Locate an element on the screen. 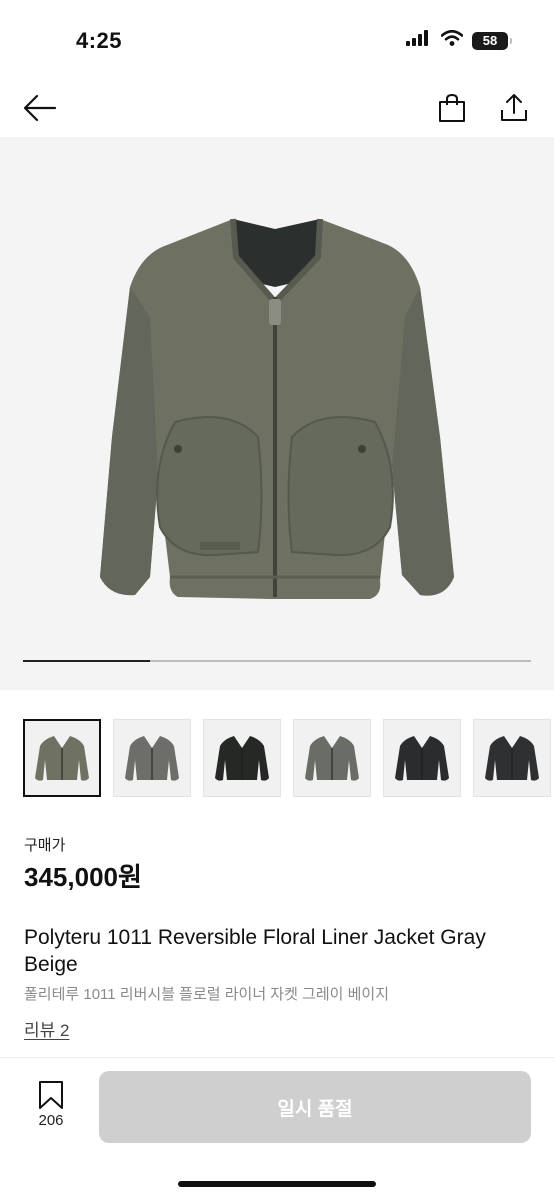  divider is located at coordinates (277, 1057).